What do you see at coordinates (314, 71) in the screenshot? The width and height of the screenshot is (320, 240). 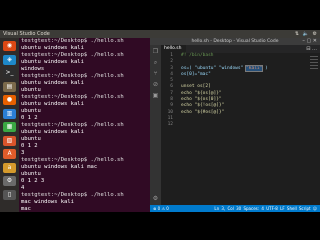 I see `minimap` at bounding box center [314, 71].